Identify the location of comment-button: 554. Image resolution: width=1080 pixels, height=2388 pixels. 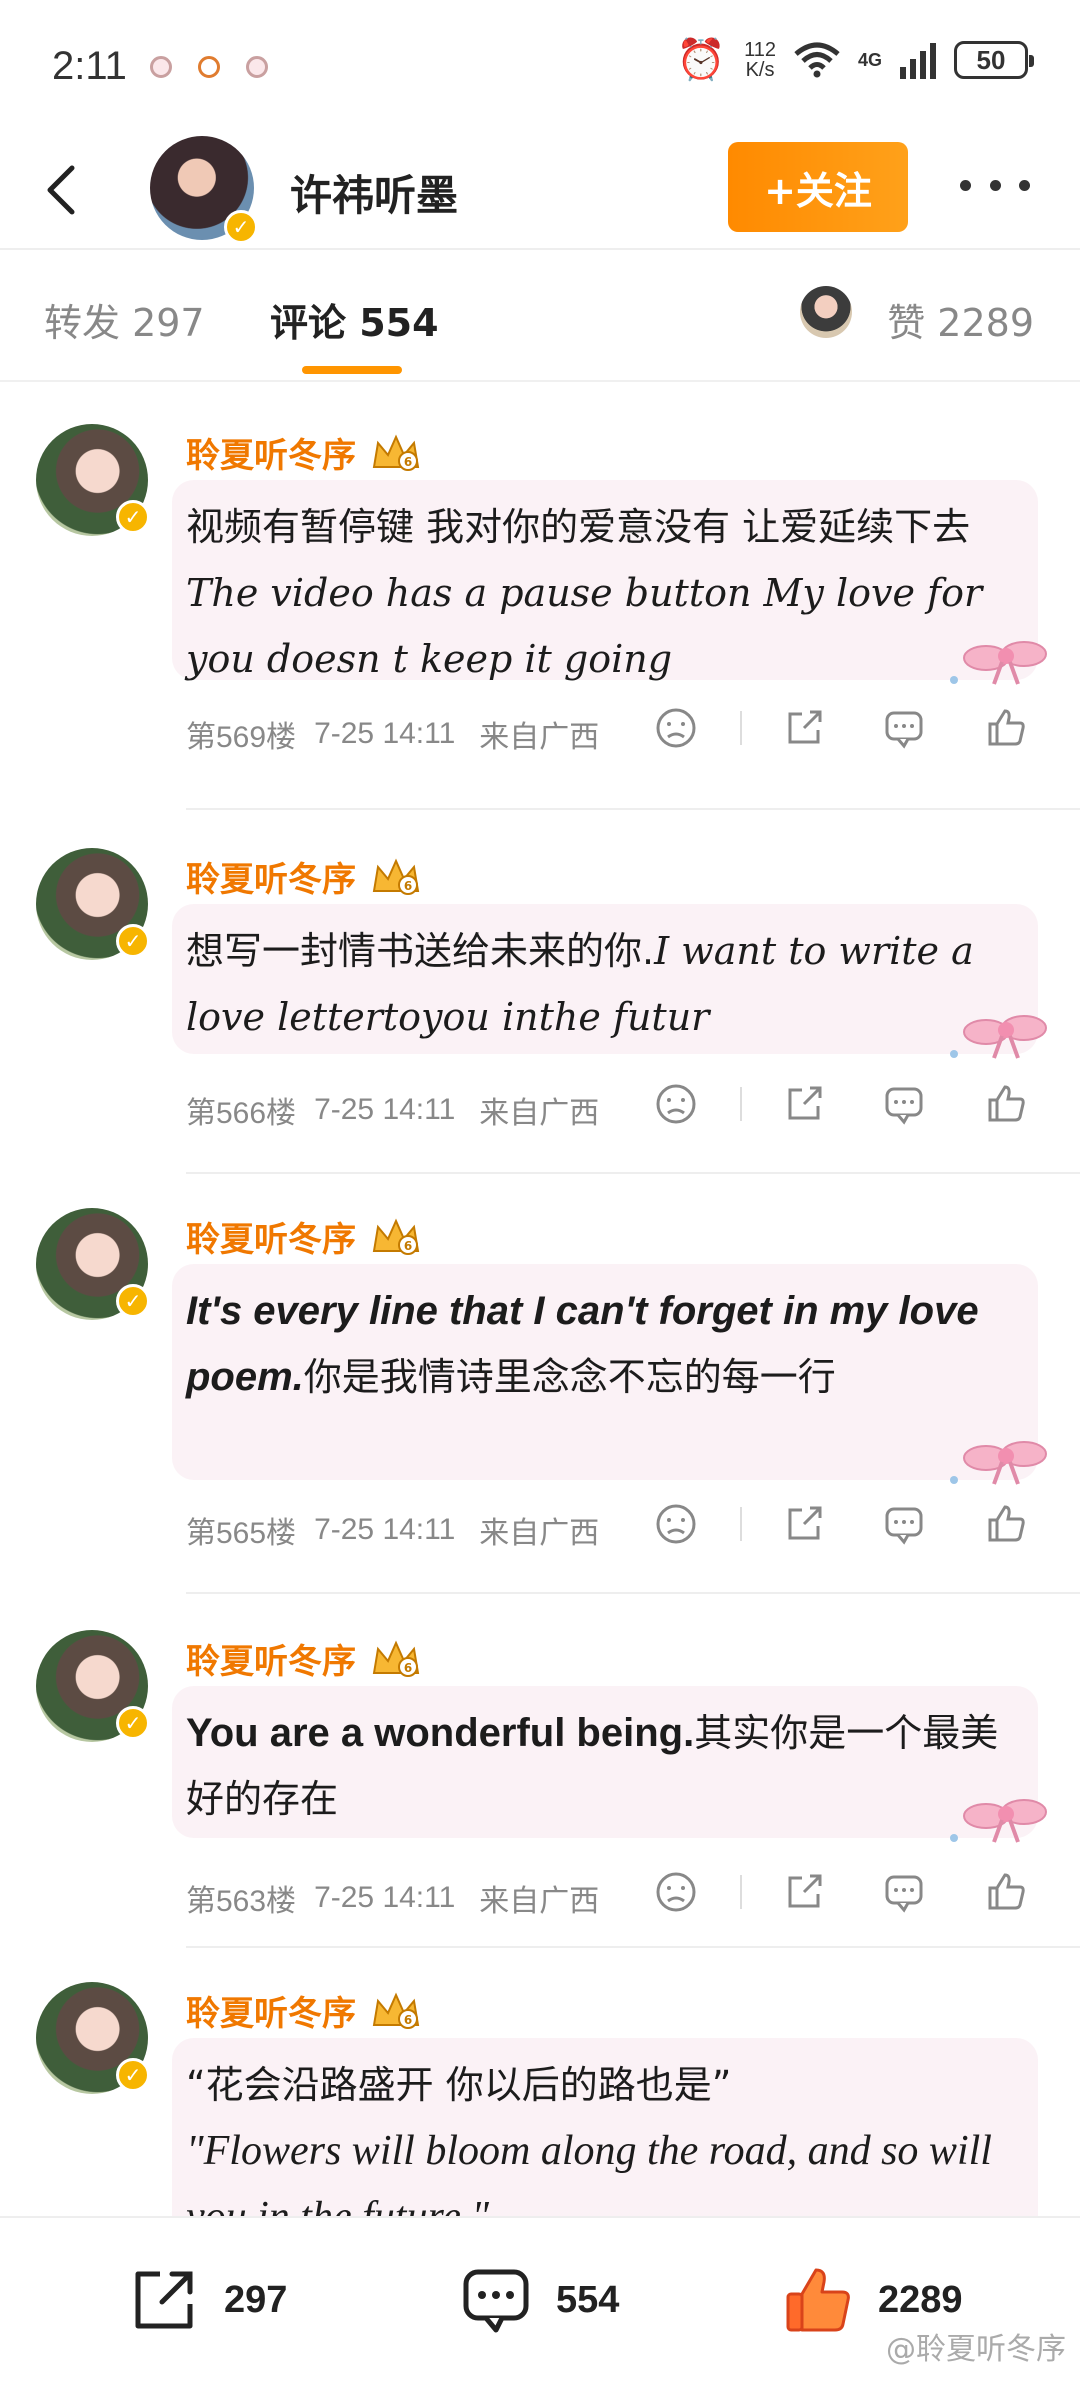
(538, 2300).